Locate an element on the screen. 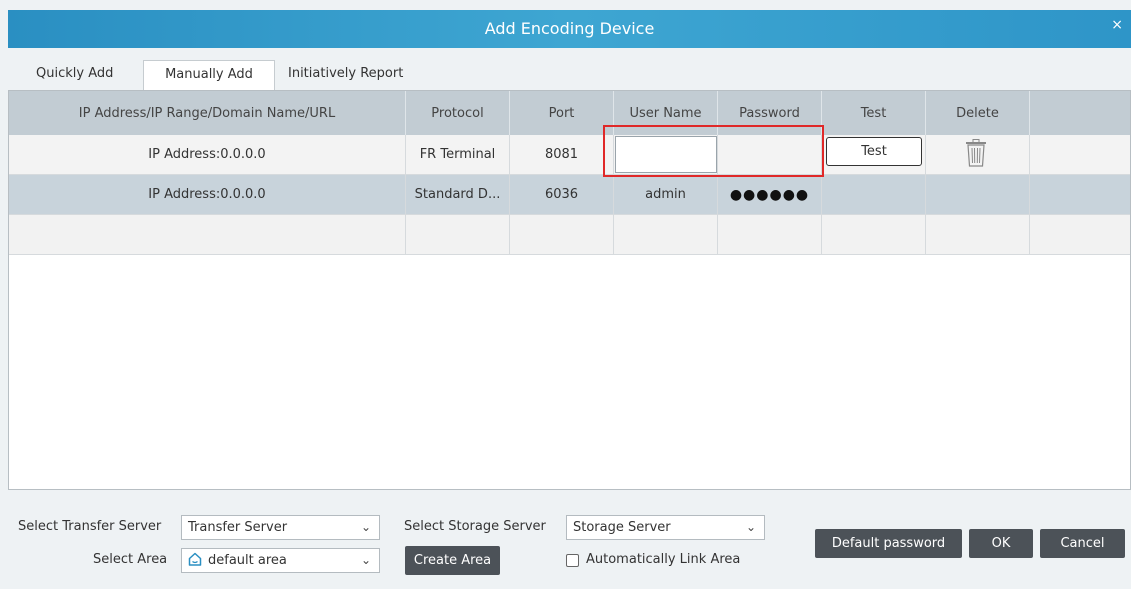  header-address: IP Address/IP Range/Domain Name/URL is located at coordinates (207, 113).